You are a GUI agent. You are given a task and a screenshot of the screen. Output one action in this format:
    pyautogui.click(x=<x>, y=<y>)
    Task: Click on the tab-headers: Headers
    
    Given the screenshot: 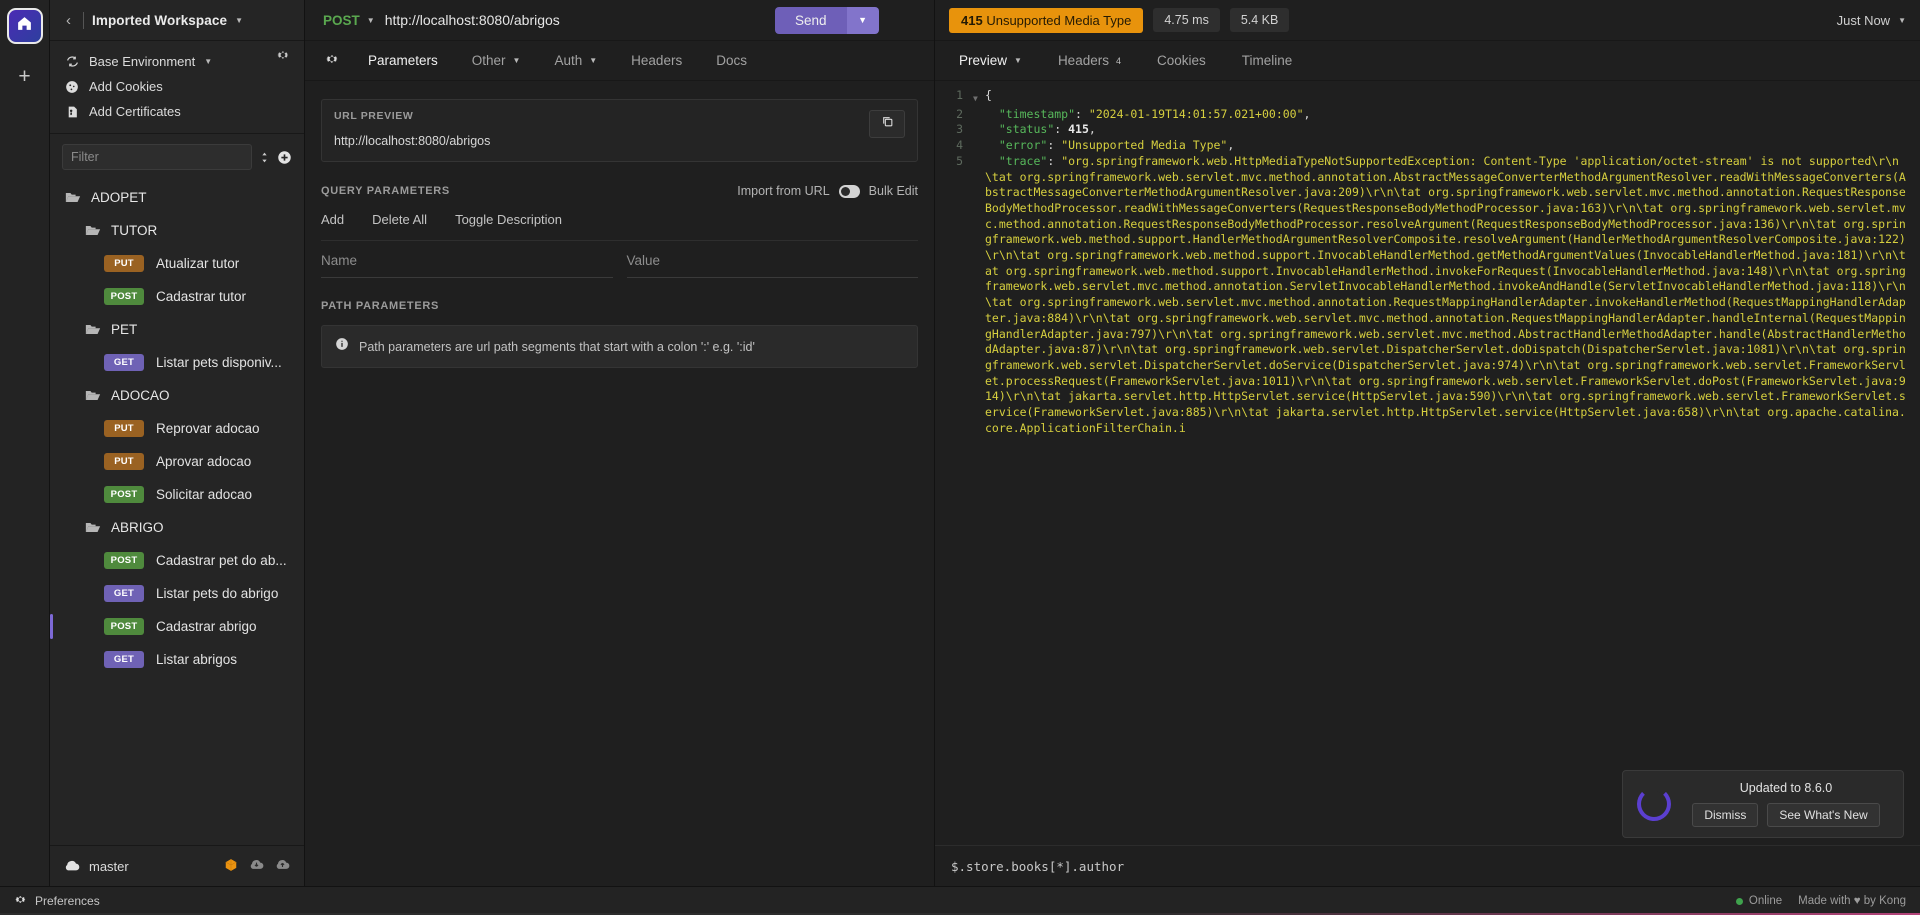 What is the action you would take?
    pyautogui.click(x=656, y=61)
    